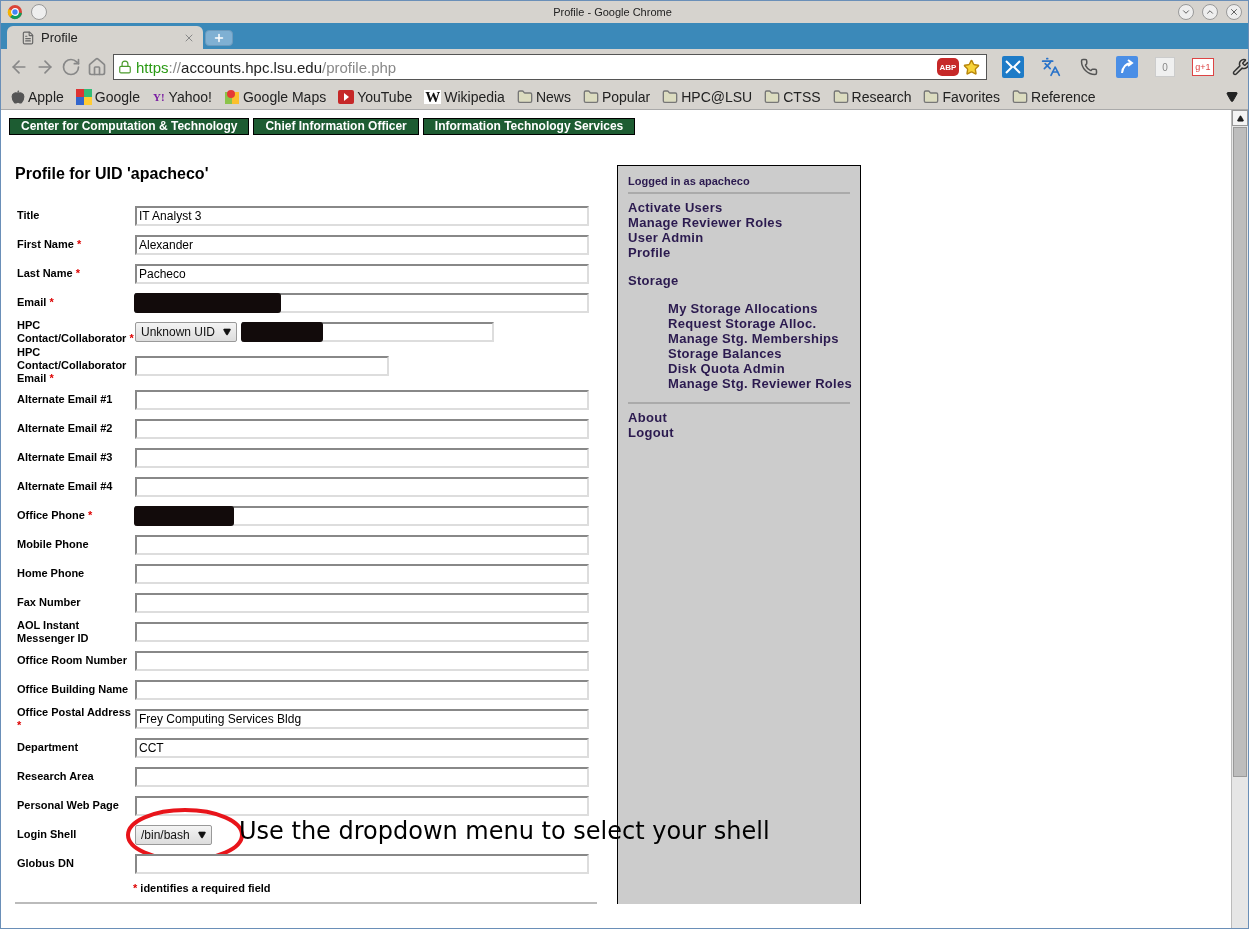 The height and width of the screenshot is (929, 1249). I want to click on field-label: Alternate Email #2, so click(65, 428).